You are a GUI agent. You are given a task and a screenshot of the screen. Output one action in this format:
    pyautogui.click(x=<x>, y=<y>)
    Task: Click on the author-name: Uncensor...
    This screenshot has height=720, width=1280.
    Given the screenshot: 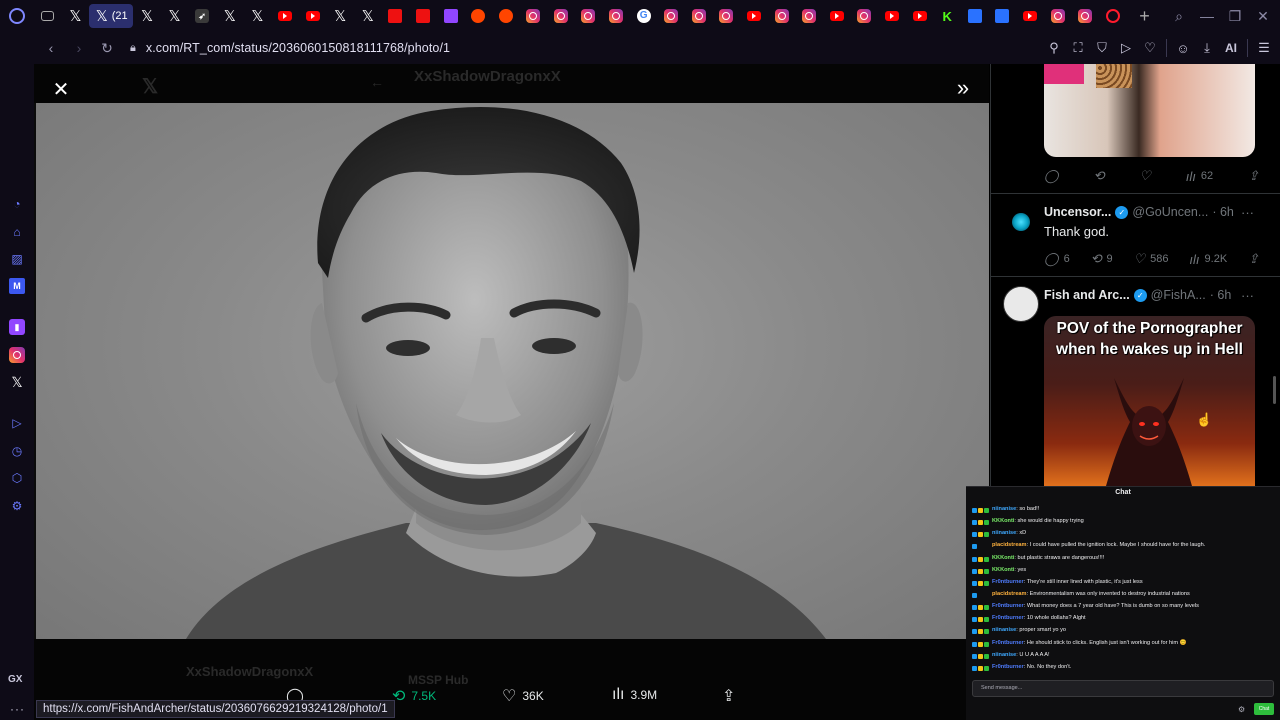 What is the action you would take?
    pyautogui.click(x=1077, y=212)
    